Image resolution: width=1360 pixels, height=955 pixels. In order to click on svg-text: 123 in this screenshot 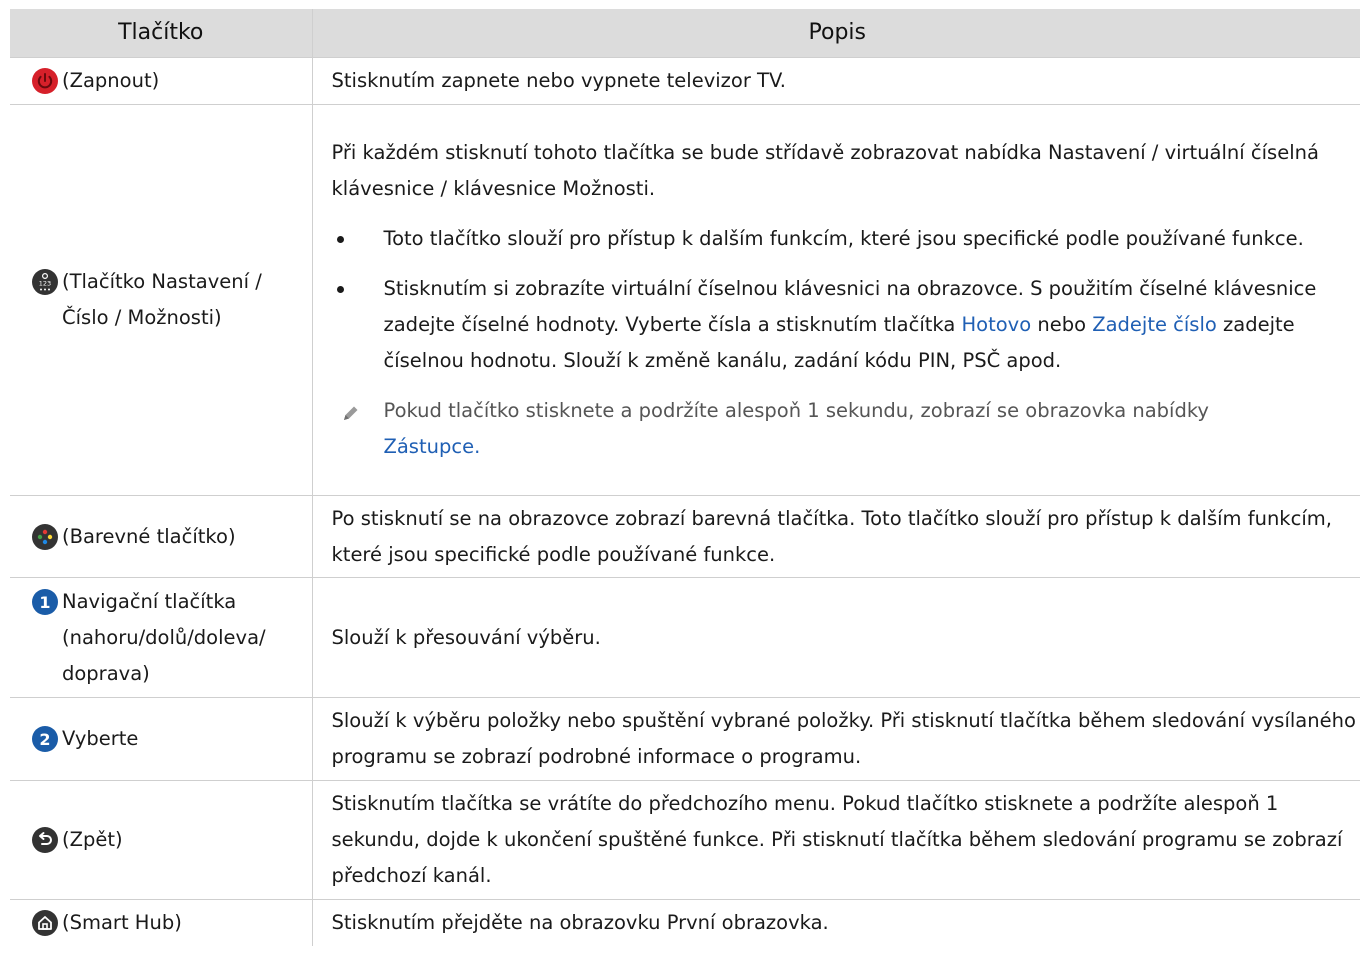, I will do `click(45, 284)`.